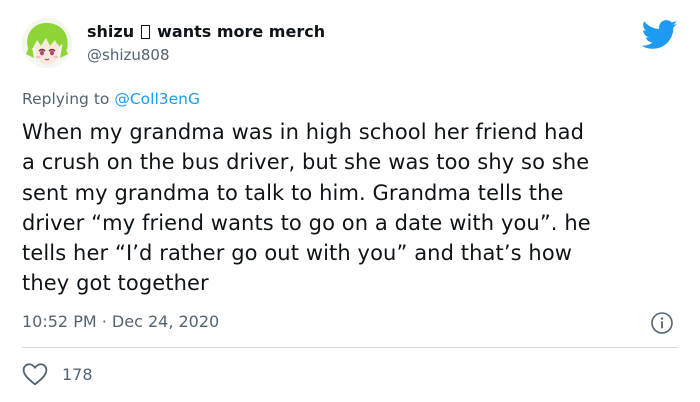 The width and height of the screenshot is (700, 402). Describe the element at coordinates (115, 283) in the screenshot. I see `tweet-line: they got together` at that location.